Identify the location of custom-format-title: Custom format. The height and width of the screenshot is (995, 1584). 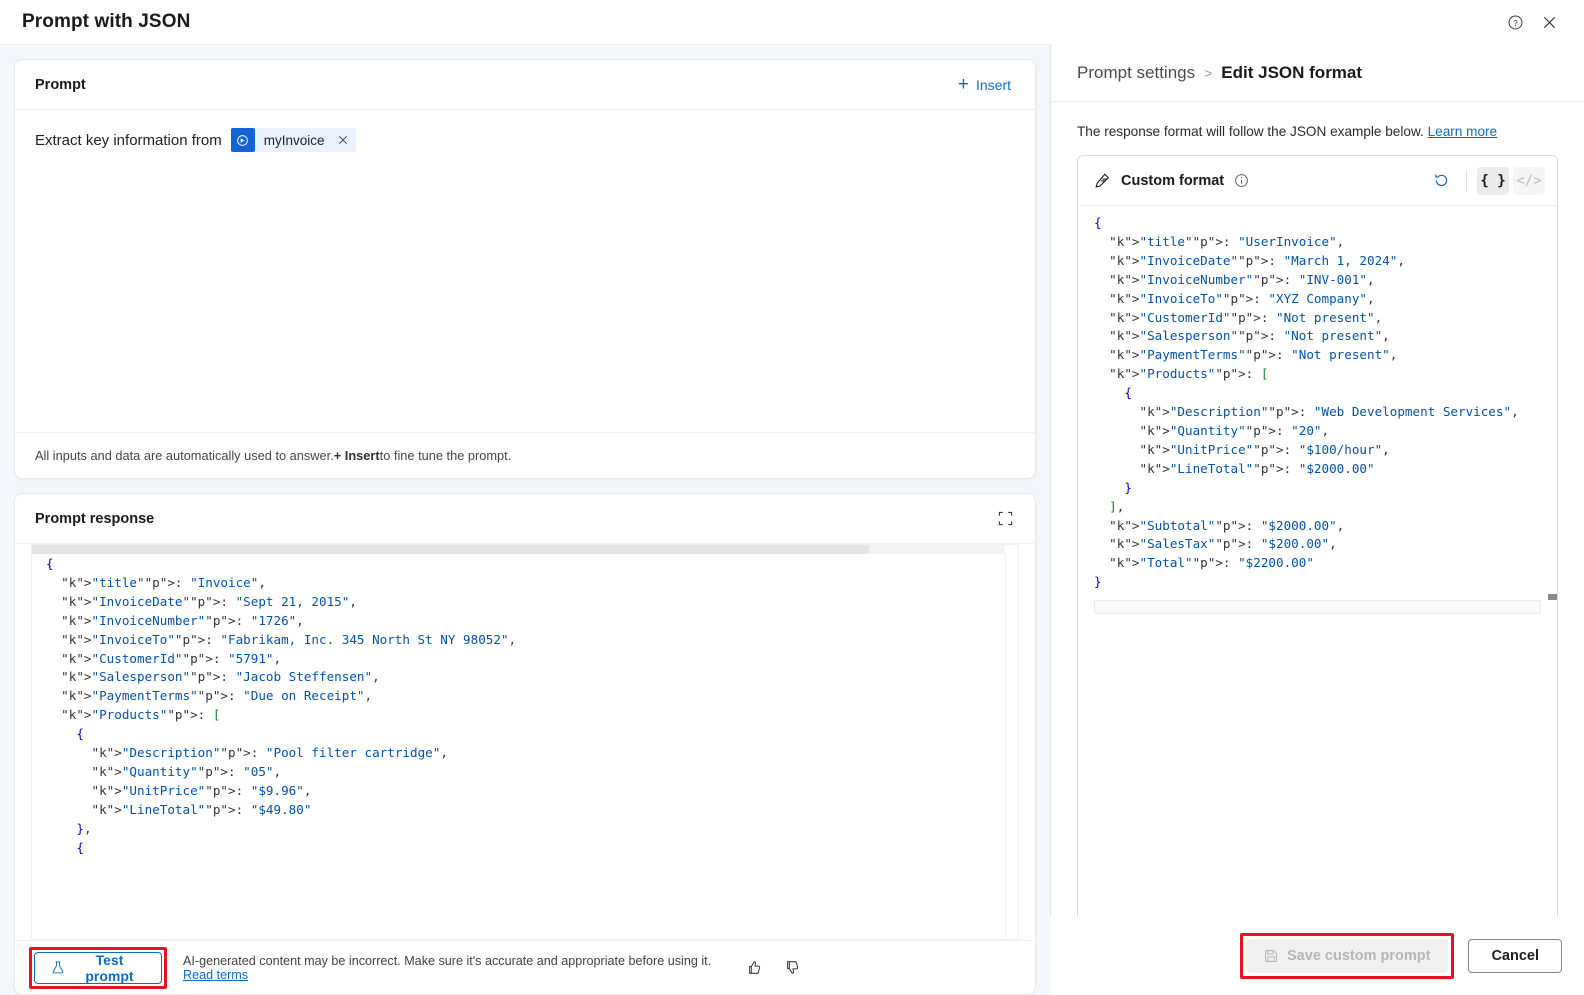
(1173, 180).